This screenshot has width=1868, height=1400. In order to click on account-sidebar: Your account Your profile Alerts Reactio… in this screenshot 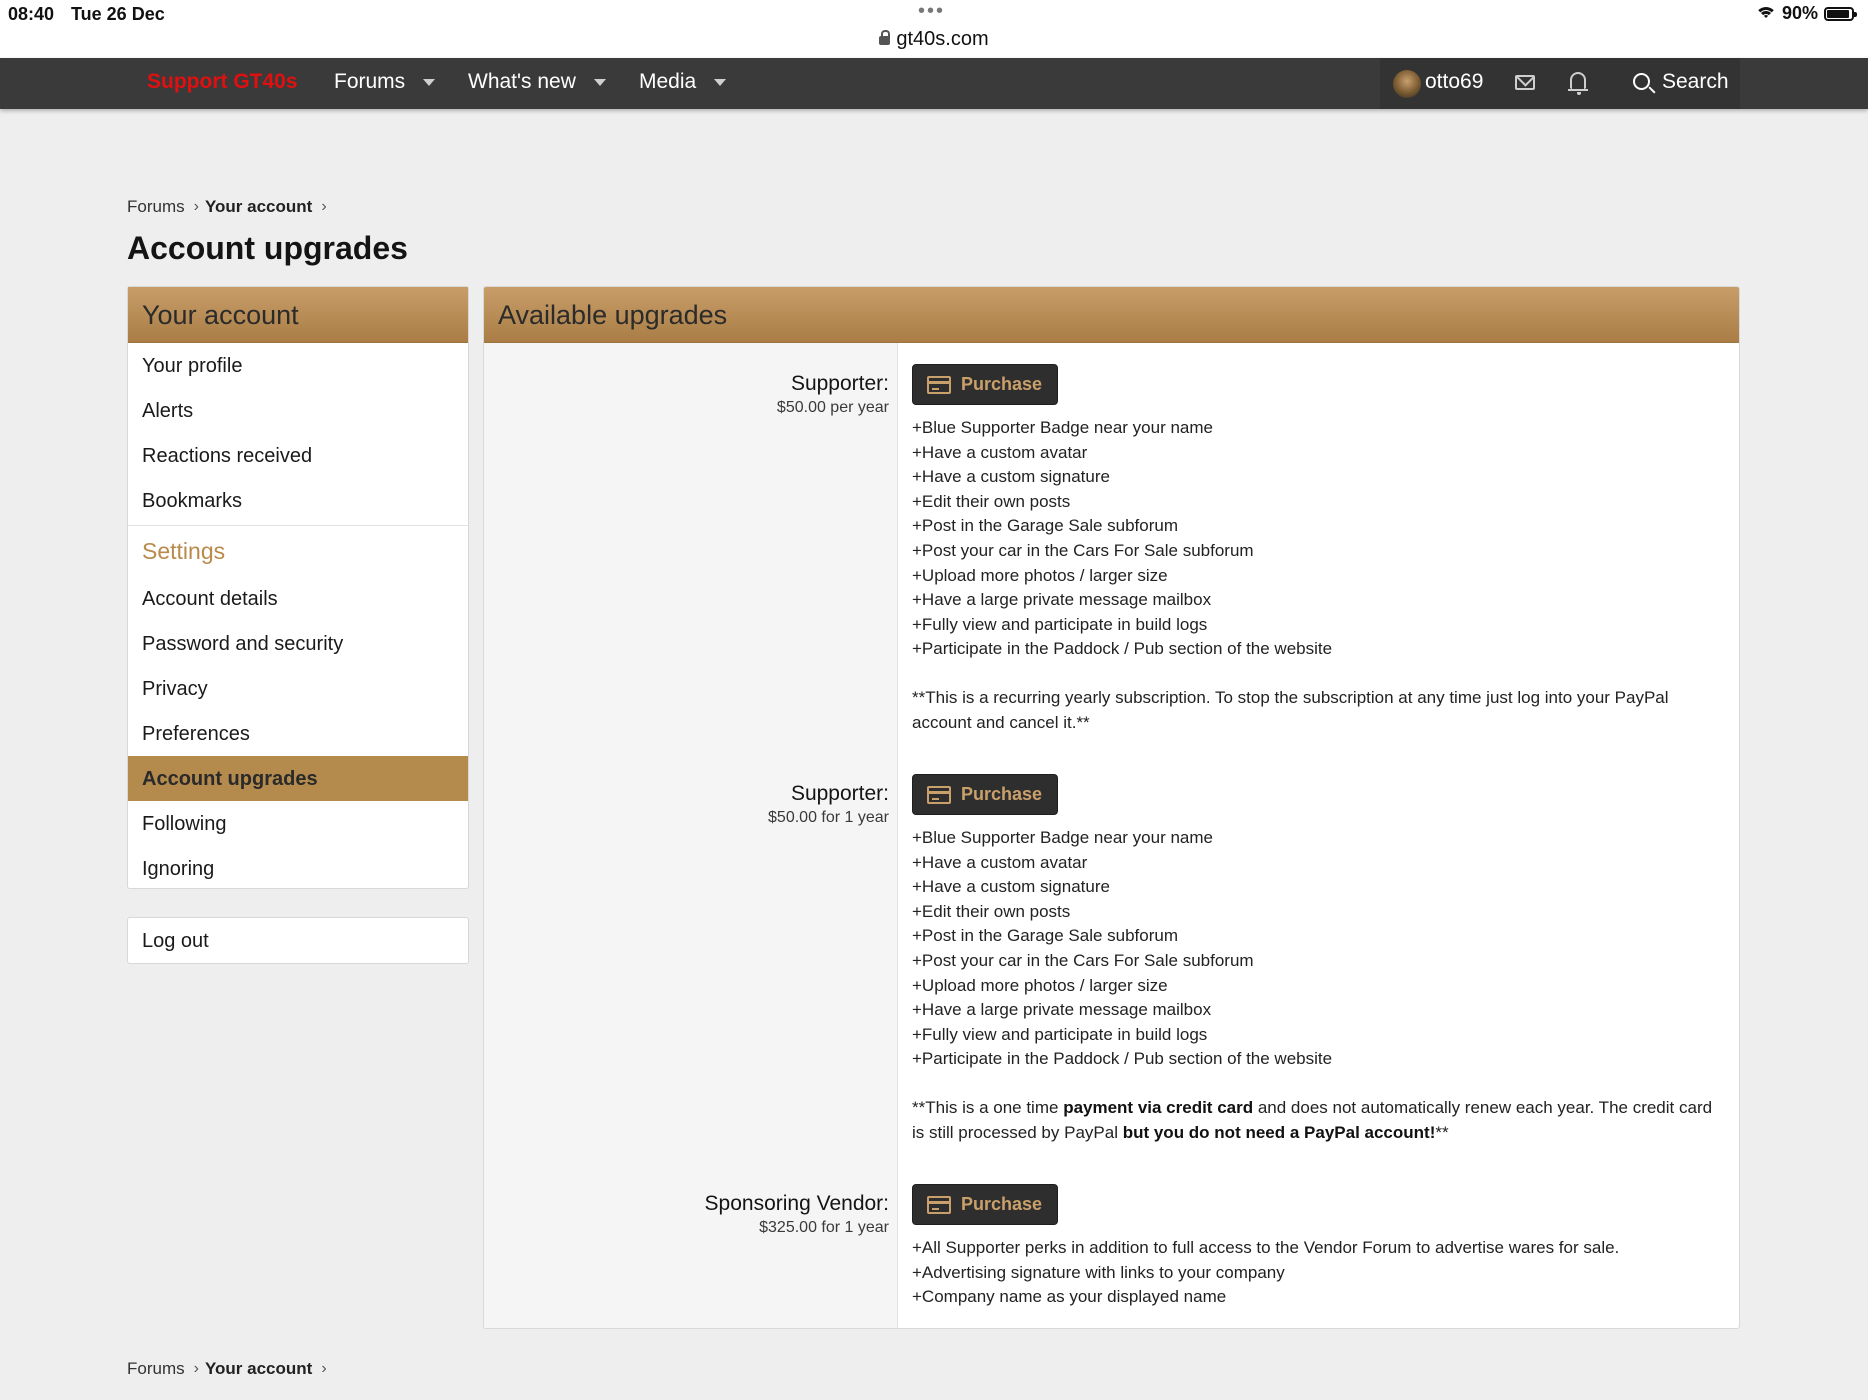, I will do `click(298, 587)`.